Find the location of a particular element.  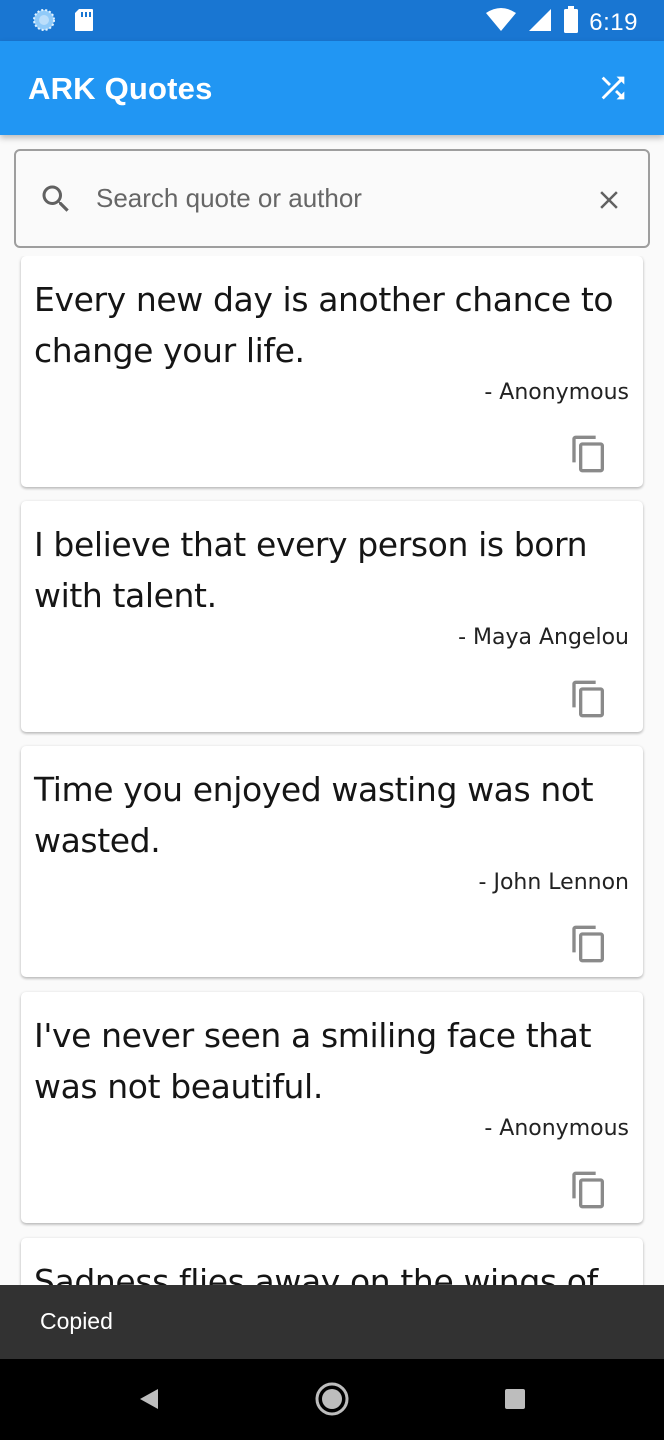

close-icon is located at coordinates (609, 200).